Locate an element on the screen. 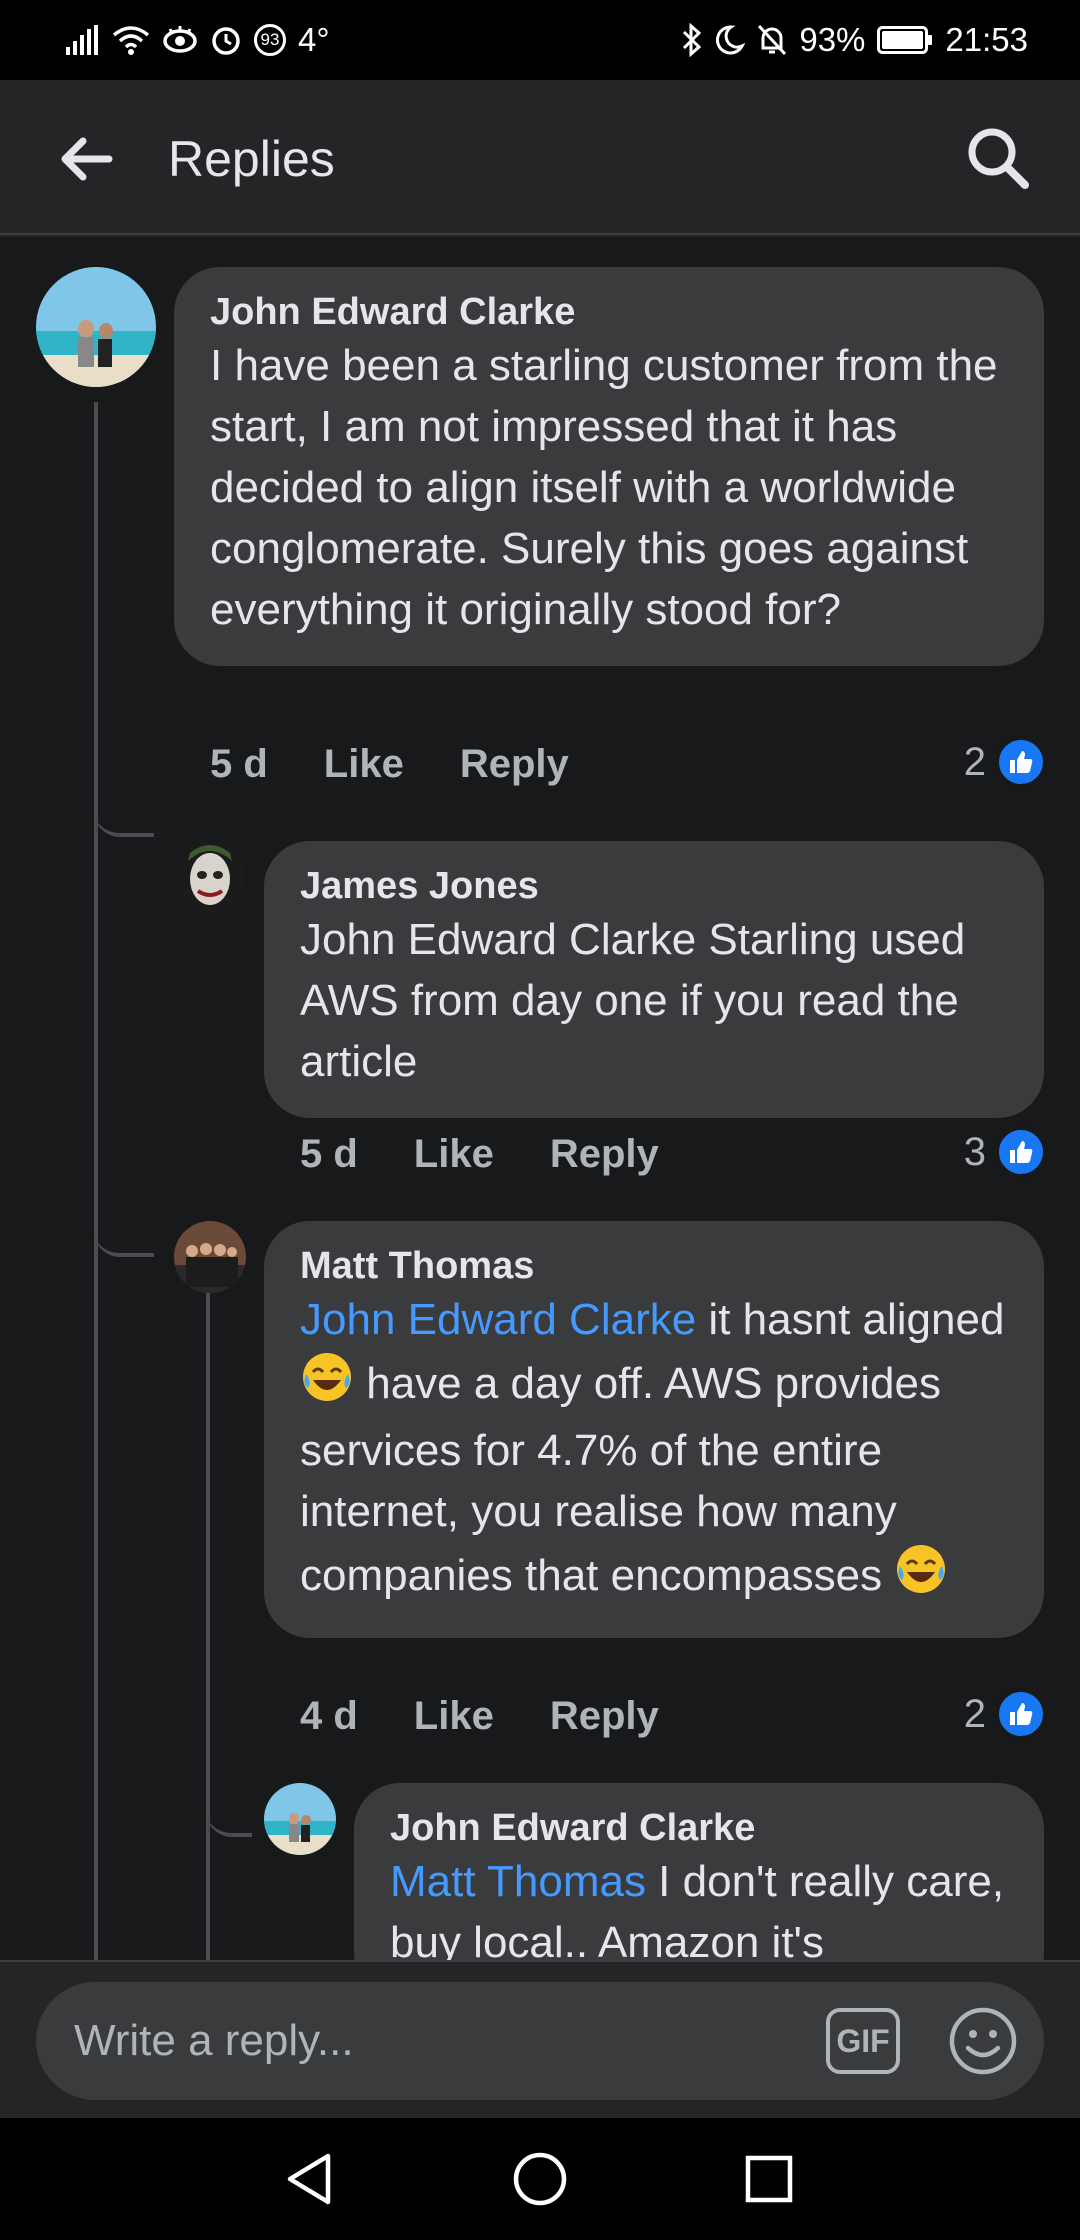 This screenshot has height=2240, width=1080. eye-comfort-icon is located at coordinates (180, 39).